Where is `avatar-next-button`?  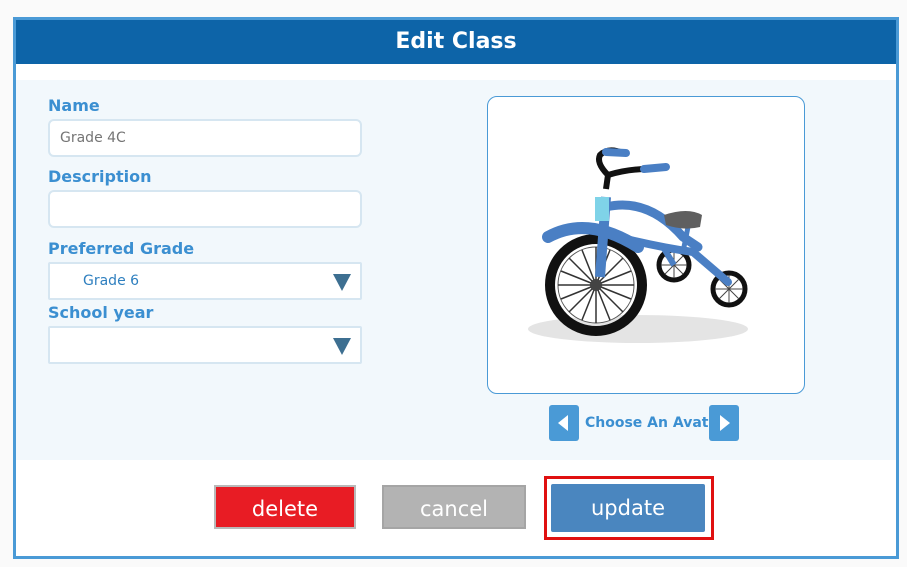 avatar-next-button is located at coordinates (724, 423).